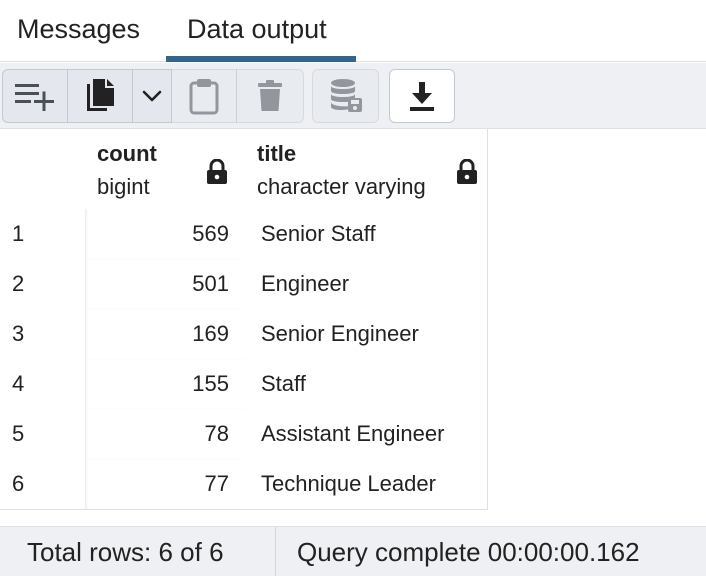 This screenshot has height=576, width=706. I want to click on add-row-icon, so click(34, 97).